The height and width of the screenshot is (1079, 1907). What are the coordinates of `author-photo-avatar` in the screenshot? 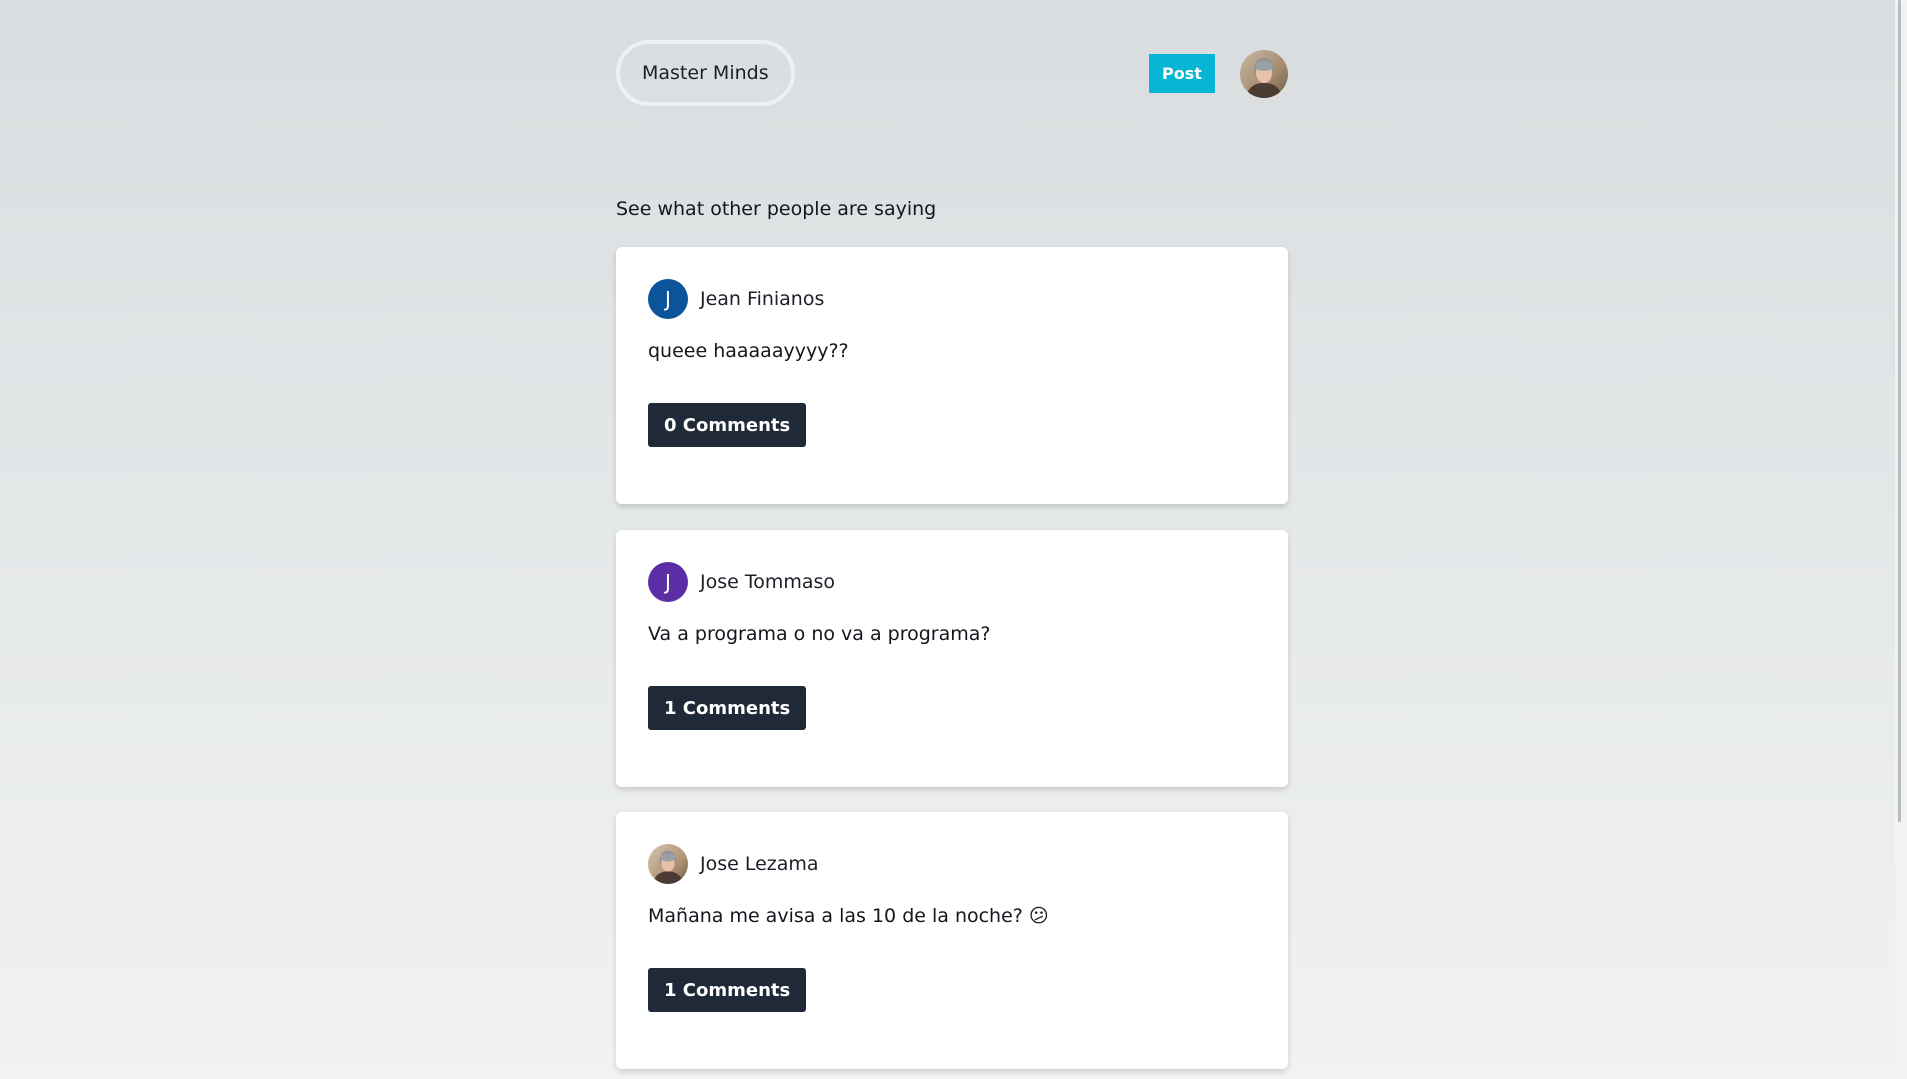 It's located at (668, 864).